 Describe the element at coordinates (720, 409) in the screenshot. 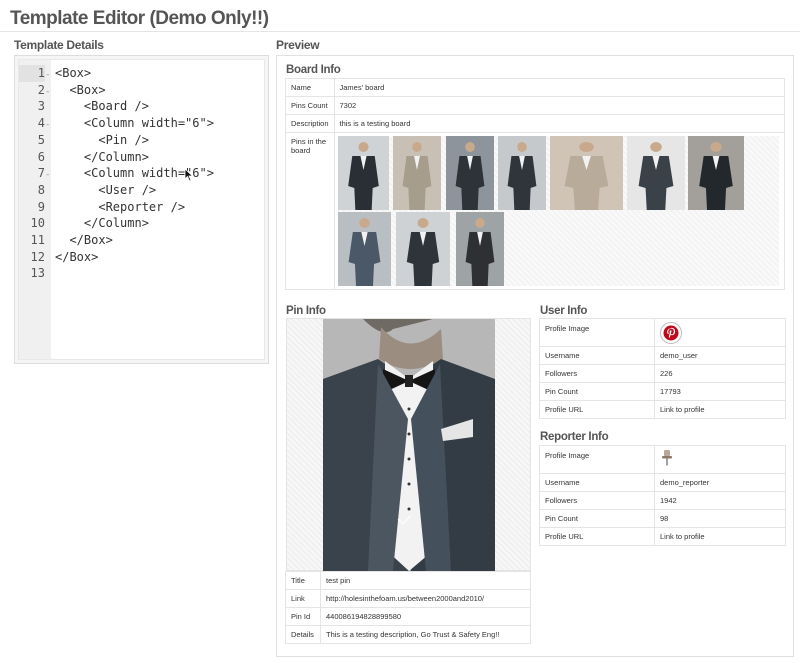

I see `user-profile-link: Link to profile` at that location.